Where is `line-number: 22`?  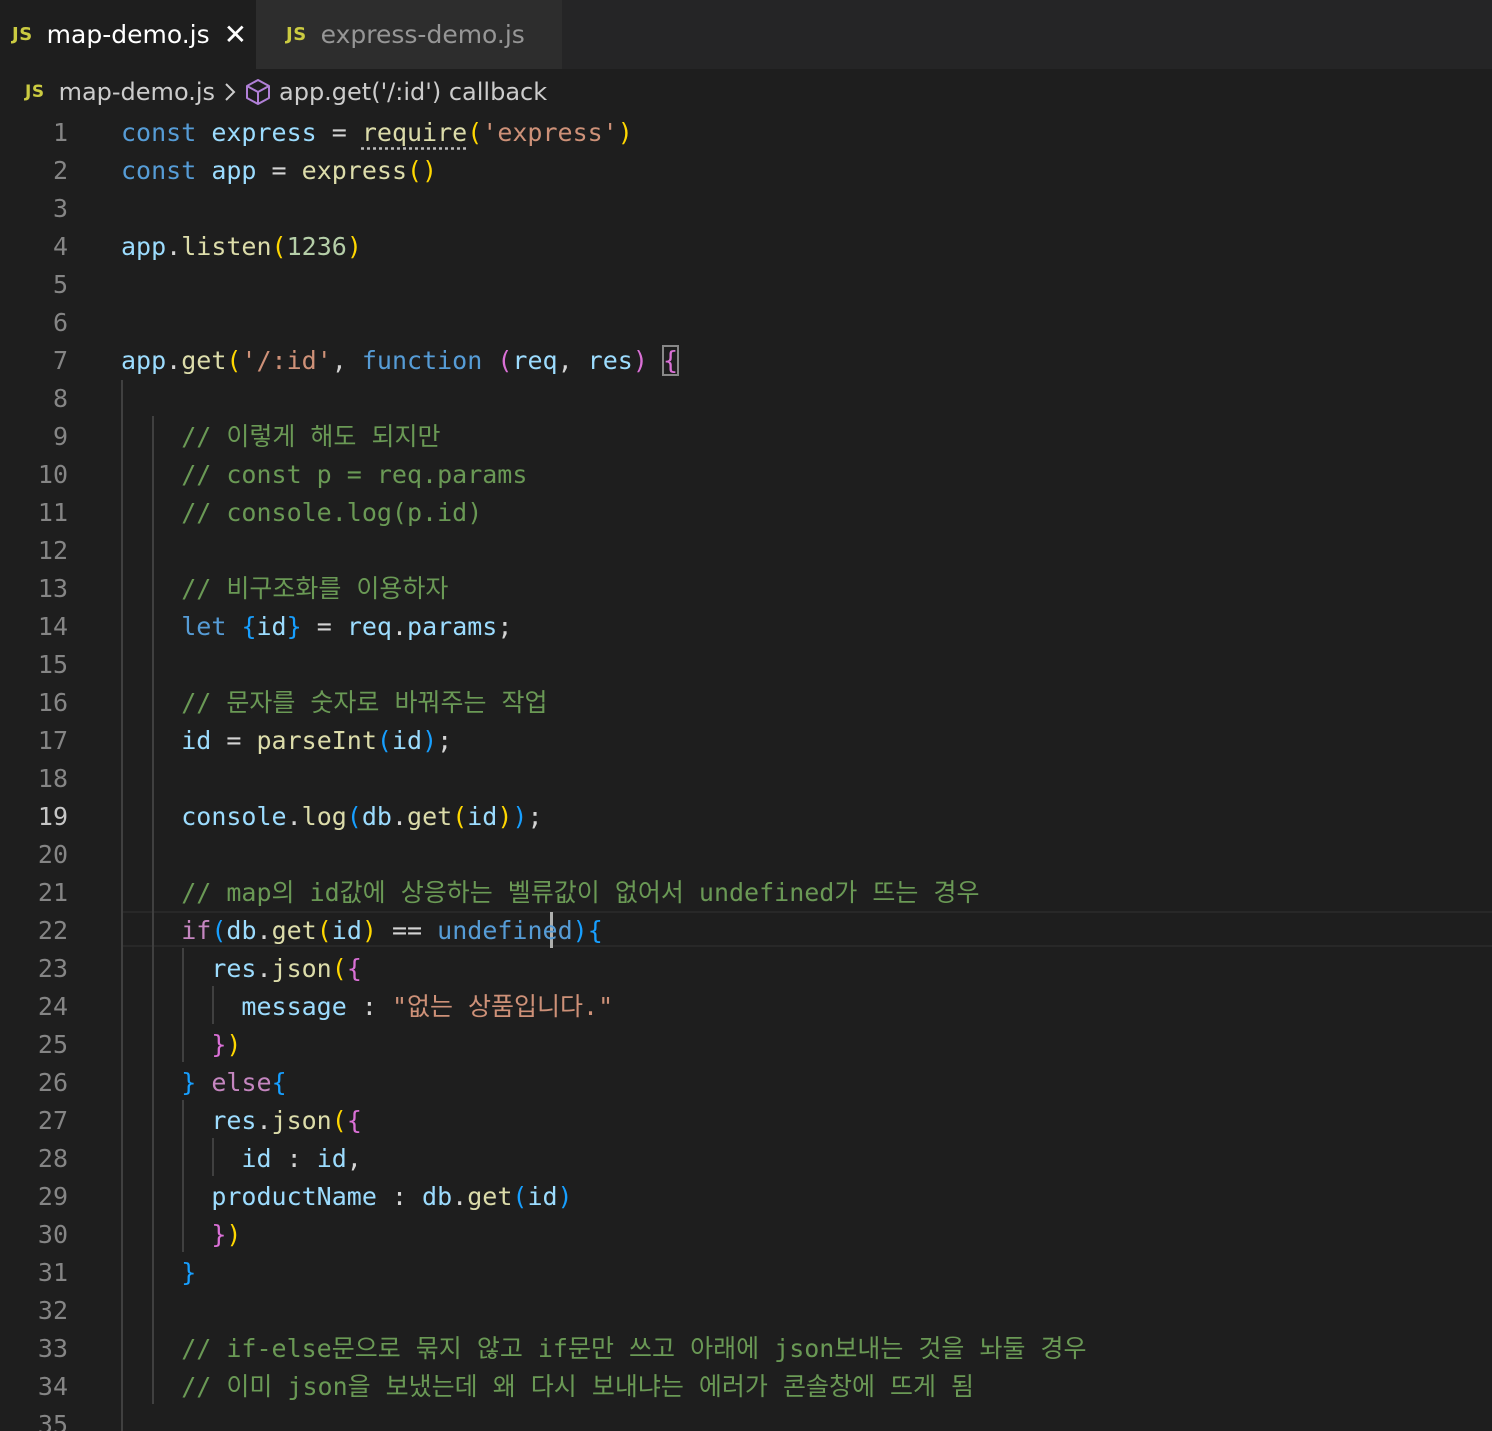
line-number: 22 is located at coordinates (52, 930).